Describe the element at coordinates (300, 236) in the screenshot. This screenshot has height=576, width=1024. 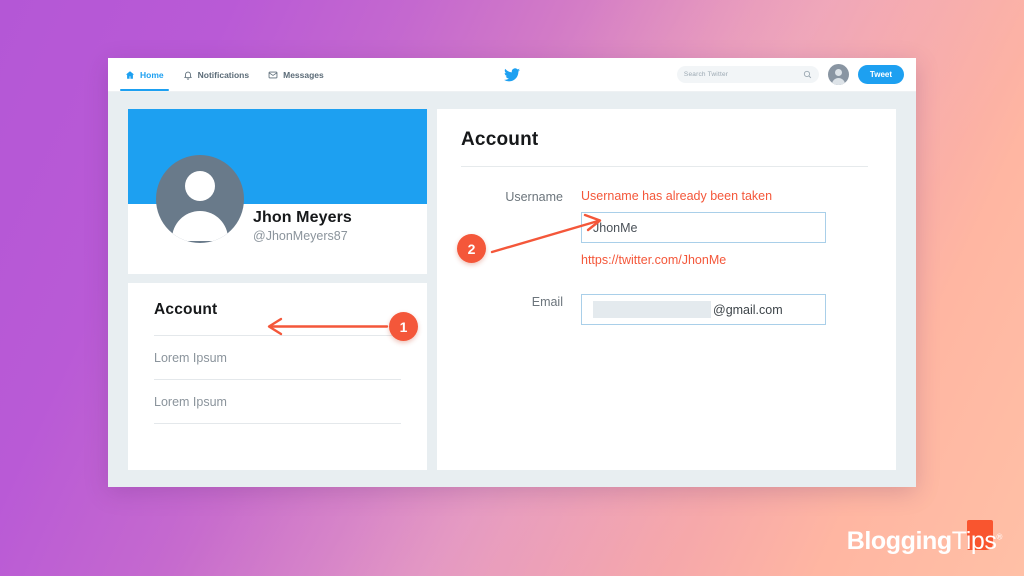
I see `profile-handle: @JhonMeyers87` at that location.